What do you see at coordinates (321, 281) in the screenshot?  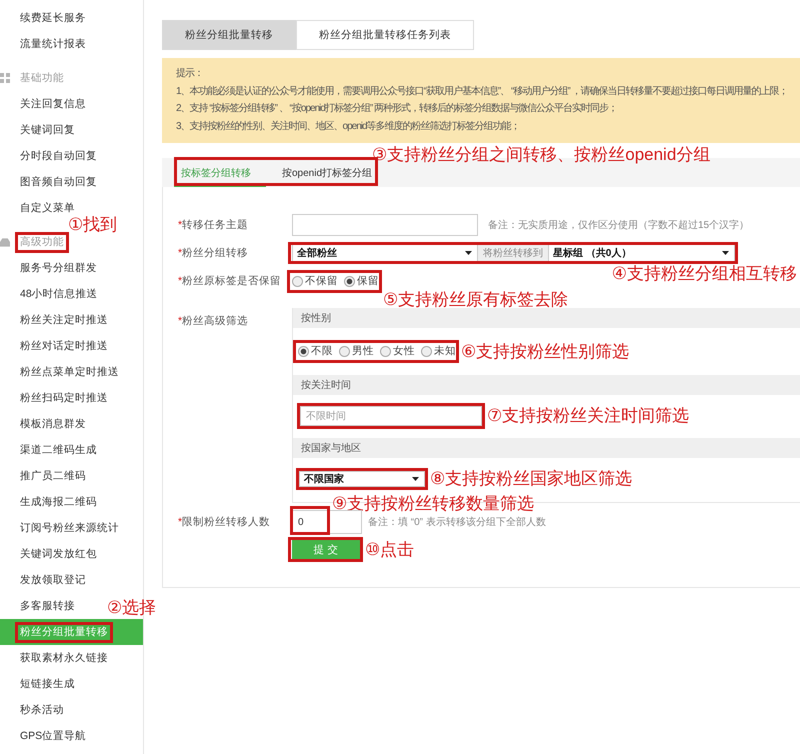 I see `radio-label: 不保留` at bounding box center [321, 281].